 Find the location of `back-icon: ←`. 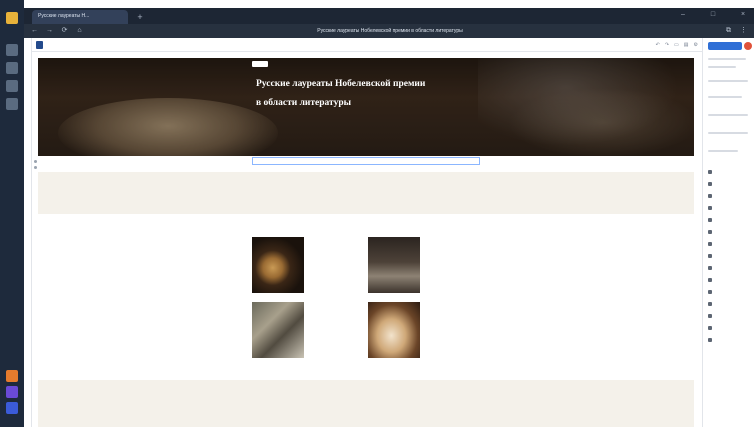

back-icon: ← is located at coordinates (34, 30).